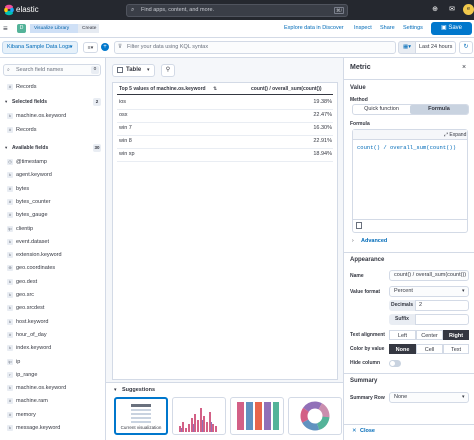 This screenshot has width=474, height=440. Describe the element at coordinates (53, 202) in the screenshot. I see `field-item: # bytes_counter` at that location.